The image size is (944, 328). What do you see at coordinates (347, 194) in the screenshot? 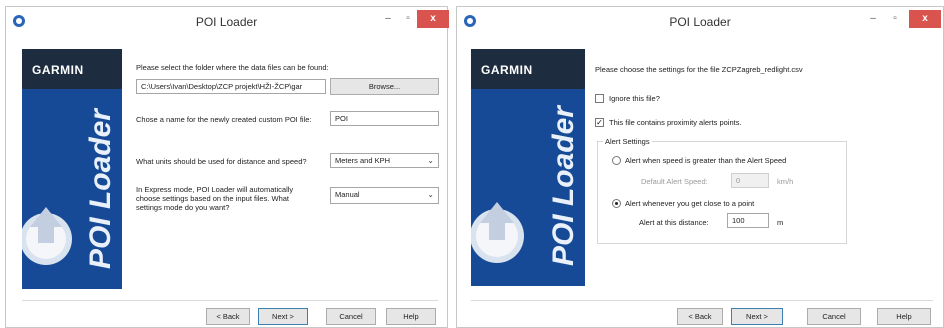
I see `settings-mode-select-value: Manual` at bounding box center [347, 194].